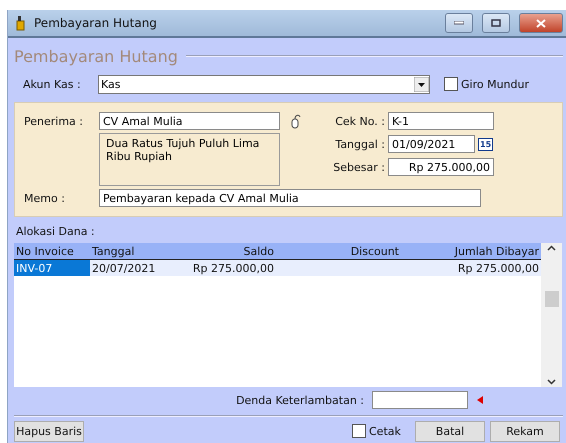 The height and width of the screenshot is (443, 566). Describe the element at coordinates (111, 84) in the screenshot. I see `dropdown-value: Kas` at that location.